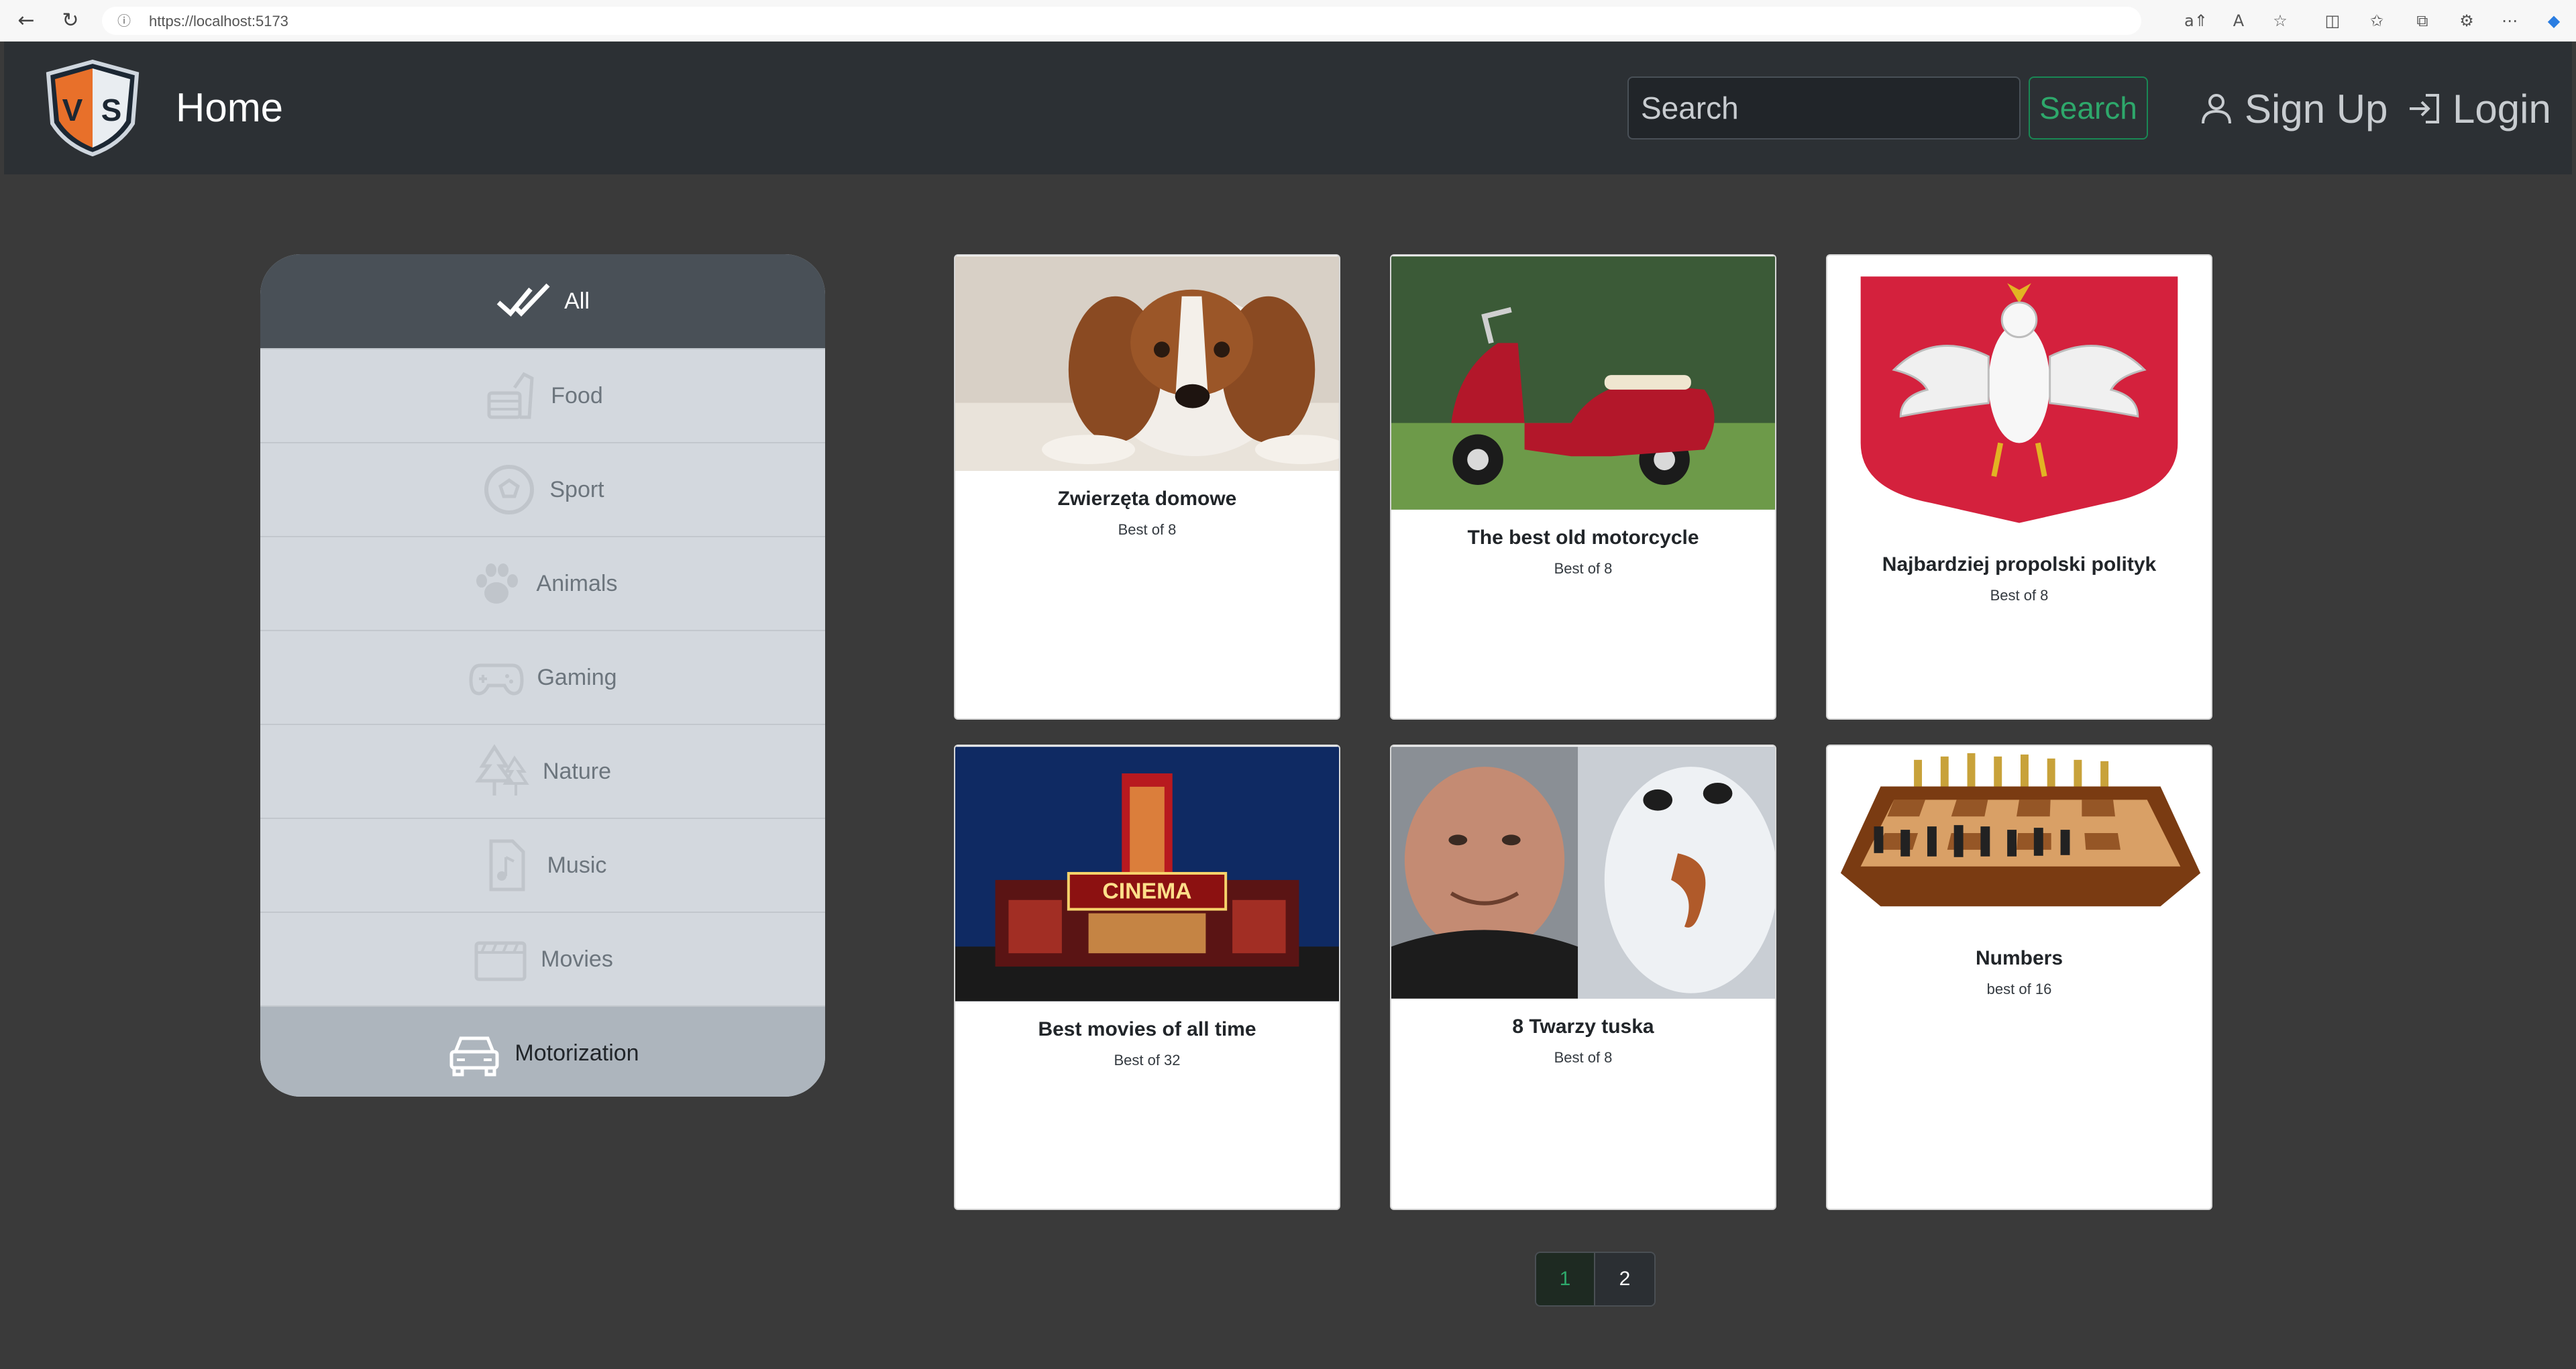 Image resolution: width=2576 pixels, height=1369 pixels. Describe the element at coordinates (509, 489) in the screenshot. I see `soccer-ball-icon` at that location.